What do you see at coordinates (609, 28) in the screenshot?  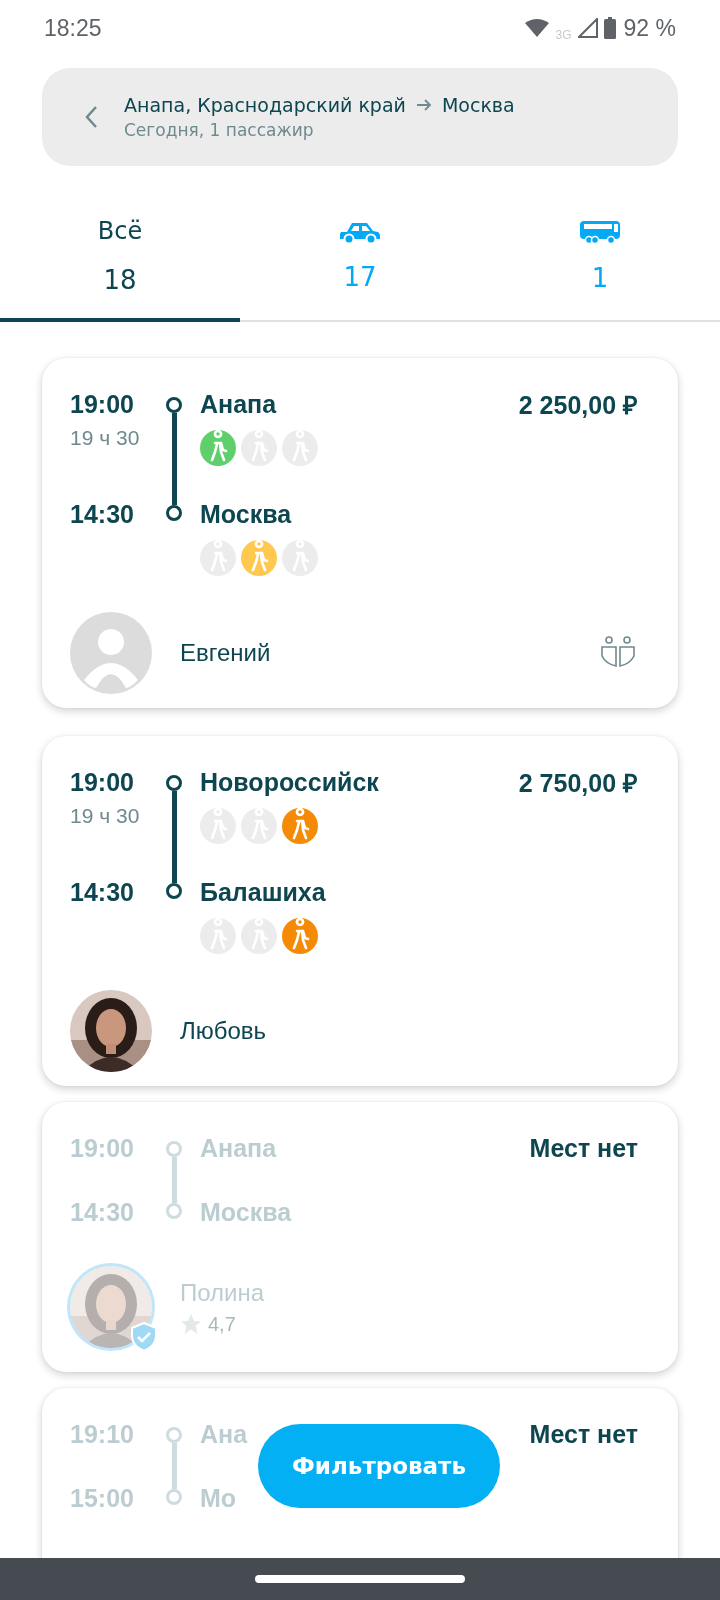 I see `battery-icon` at bounding box center [609, 28].